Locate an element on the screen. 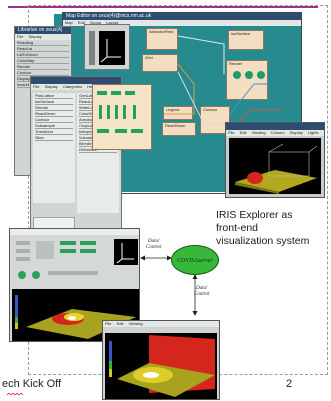 This screenshot has height=401, width=331. caption-line: front-end is located at coordinates (237, 228).